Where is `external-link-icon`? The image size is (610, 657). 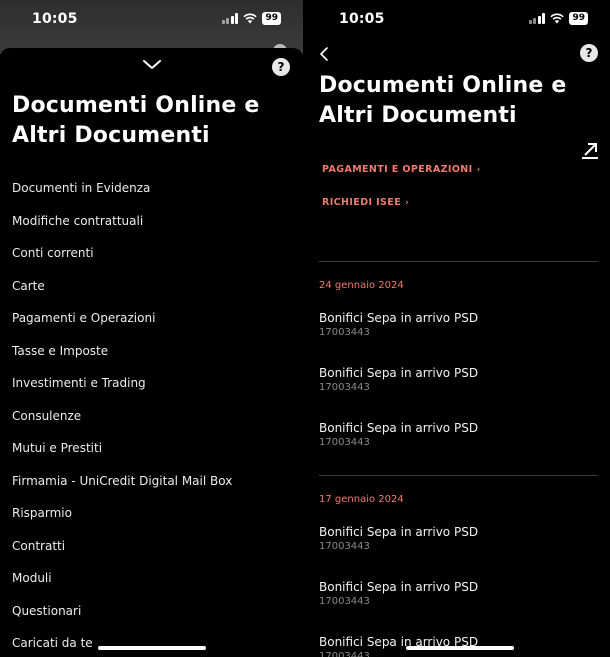
external-link-icon is located at coordinates (590, 150).